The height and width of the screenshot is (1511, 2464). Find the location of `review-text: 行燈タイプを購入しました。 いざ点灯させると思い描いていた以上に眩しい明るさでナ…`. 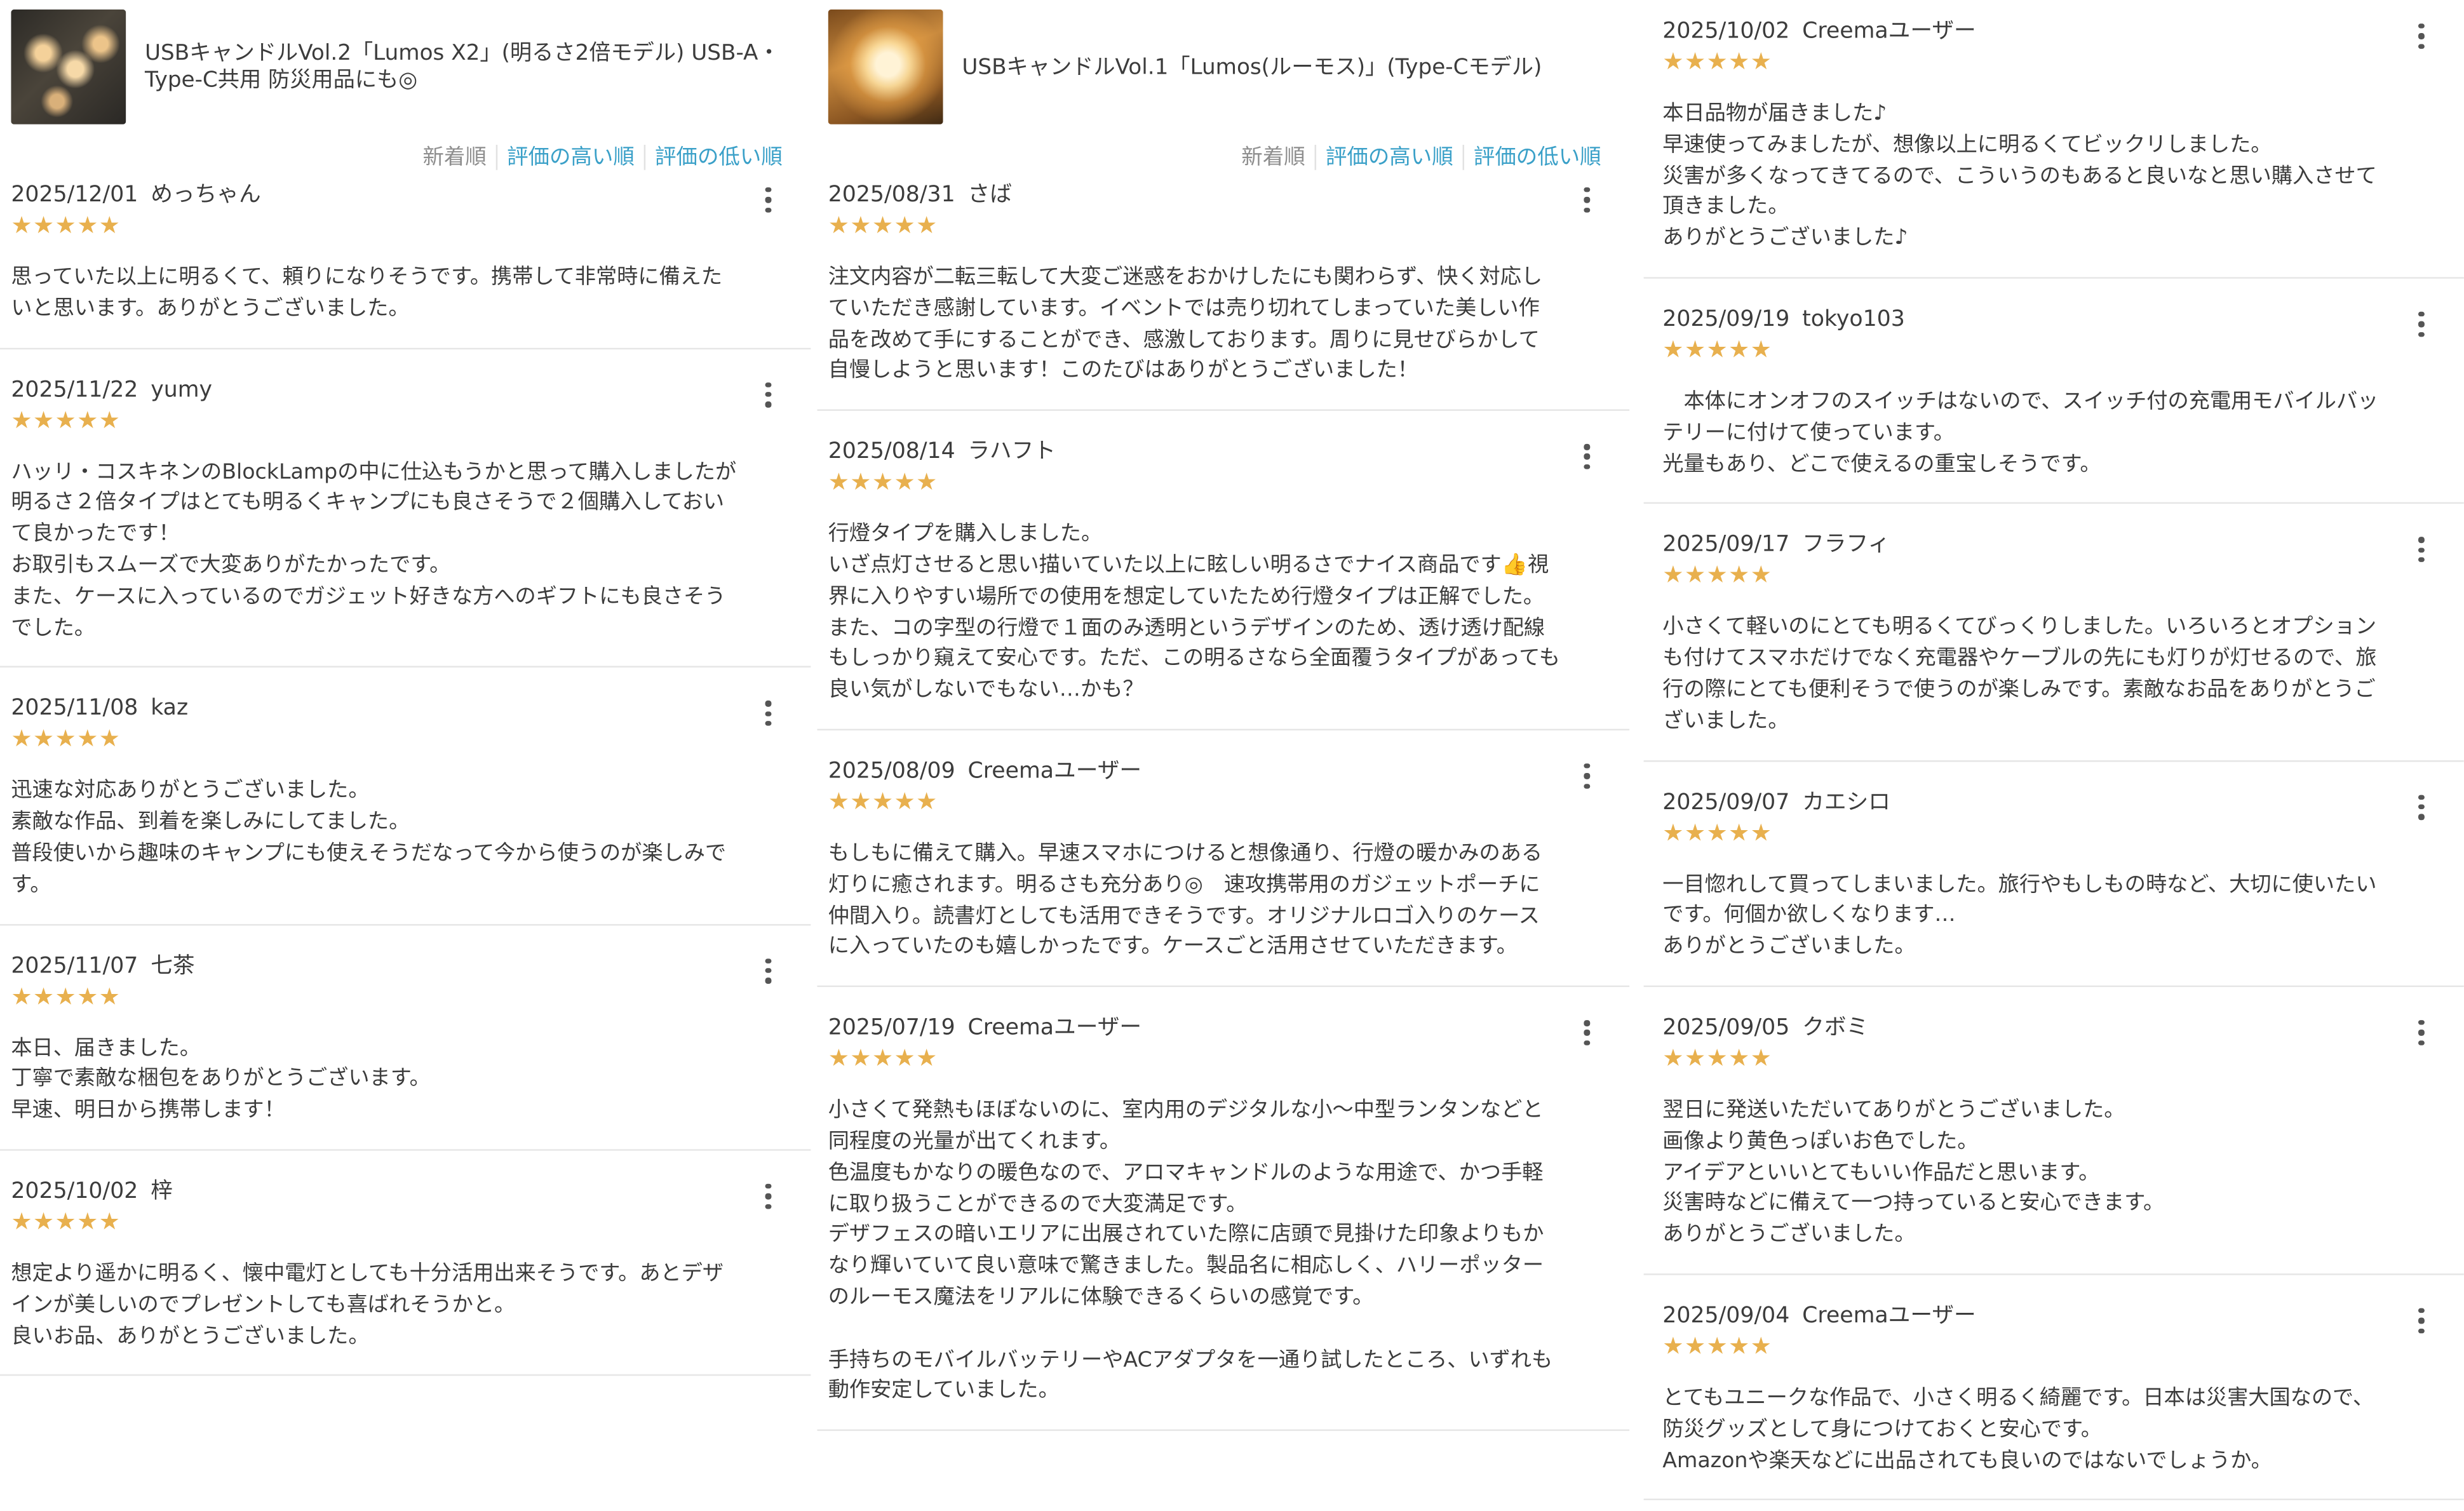

review-text: 行燈タイプを購入しました。 いざ点灯させると思い描いていた以上に眩しい明るさでナ… is located at coordinates (1194, 612).